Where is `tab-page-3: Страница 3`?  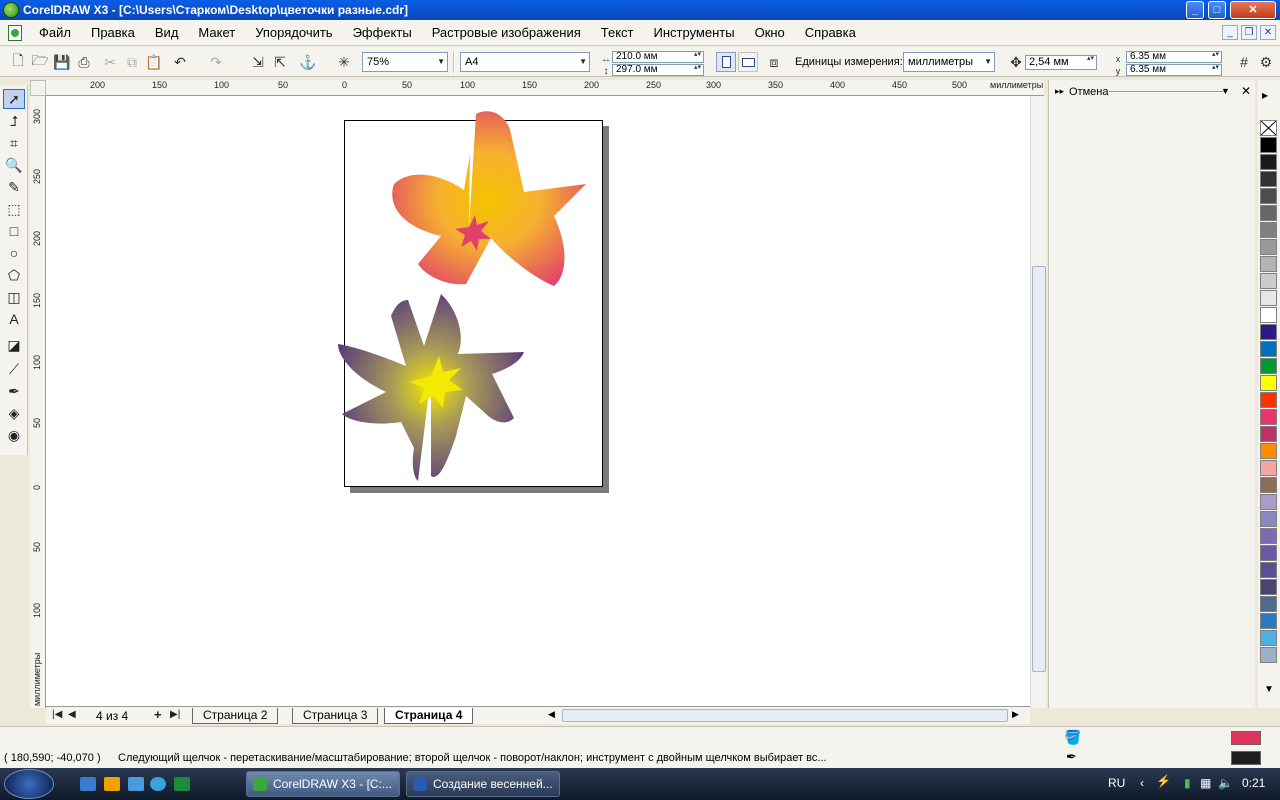 tab-page-3: Страница 3 is located at coordinates (335, 716).